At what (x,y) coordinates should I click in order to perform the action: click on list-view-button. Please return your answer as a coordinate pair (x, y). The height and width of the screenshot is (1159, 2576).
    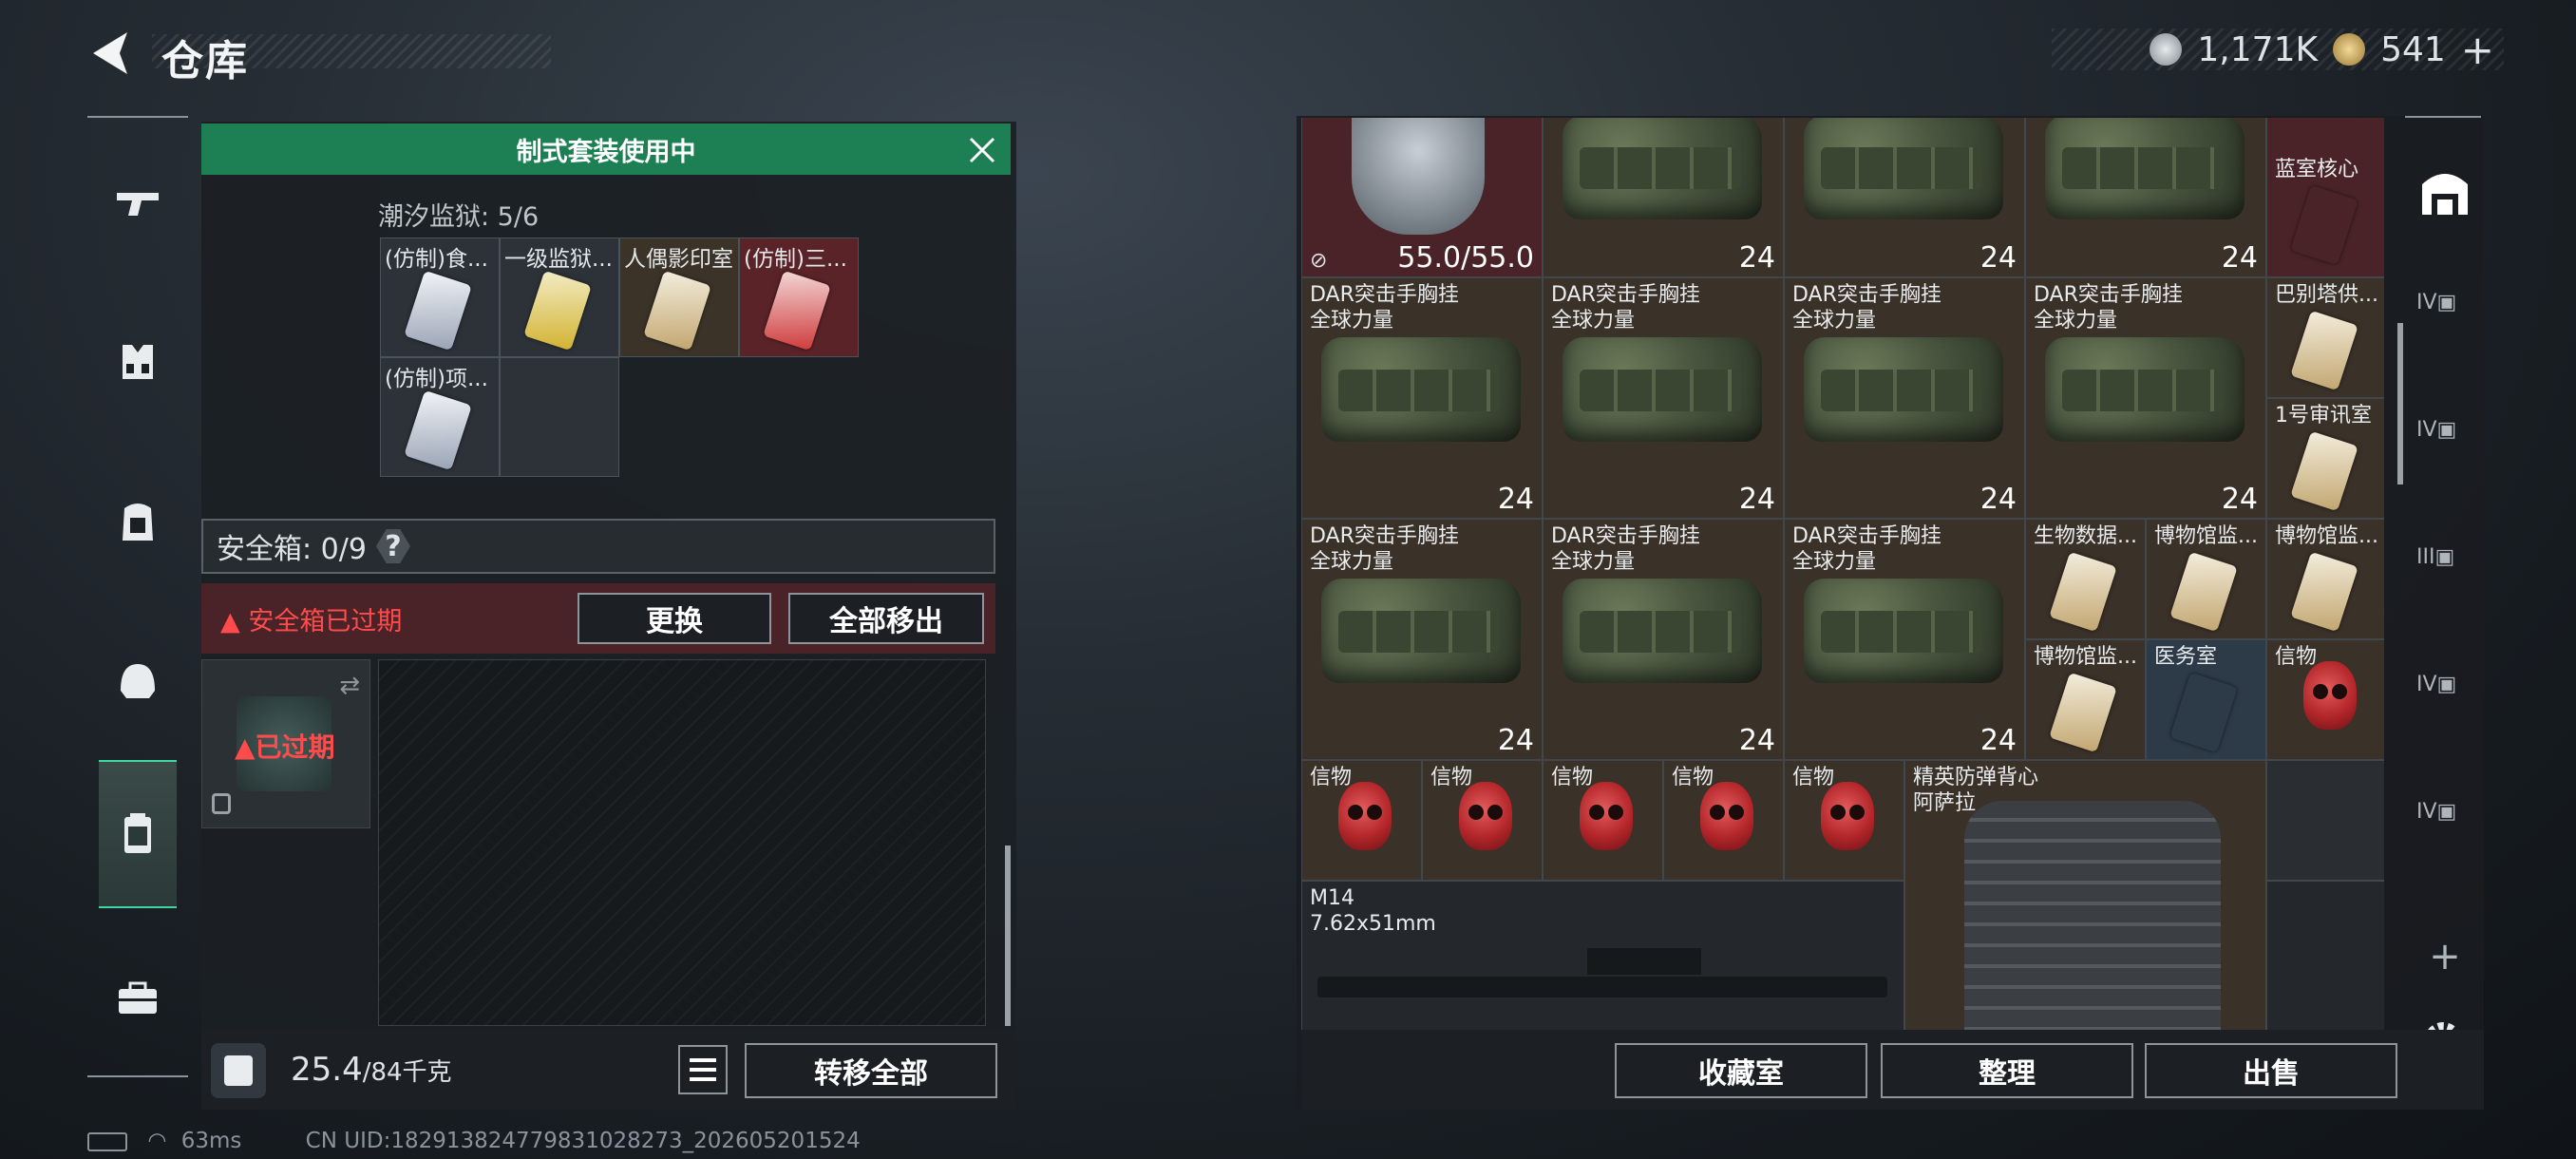
    Looking at the image, I should click on (703, 1069).